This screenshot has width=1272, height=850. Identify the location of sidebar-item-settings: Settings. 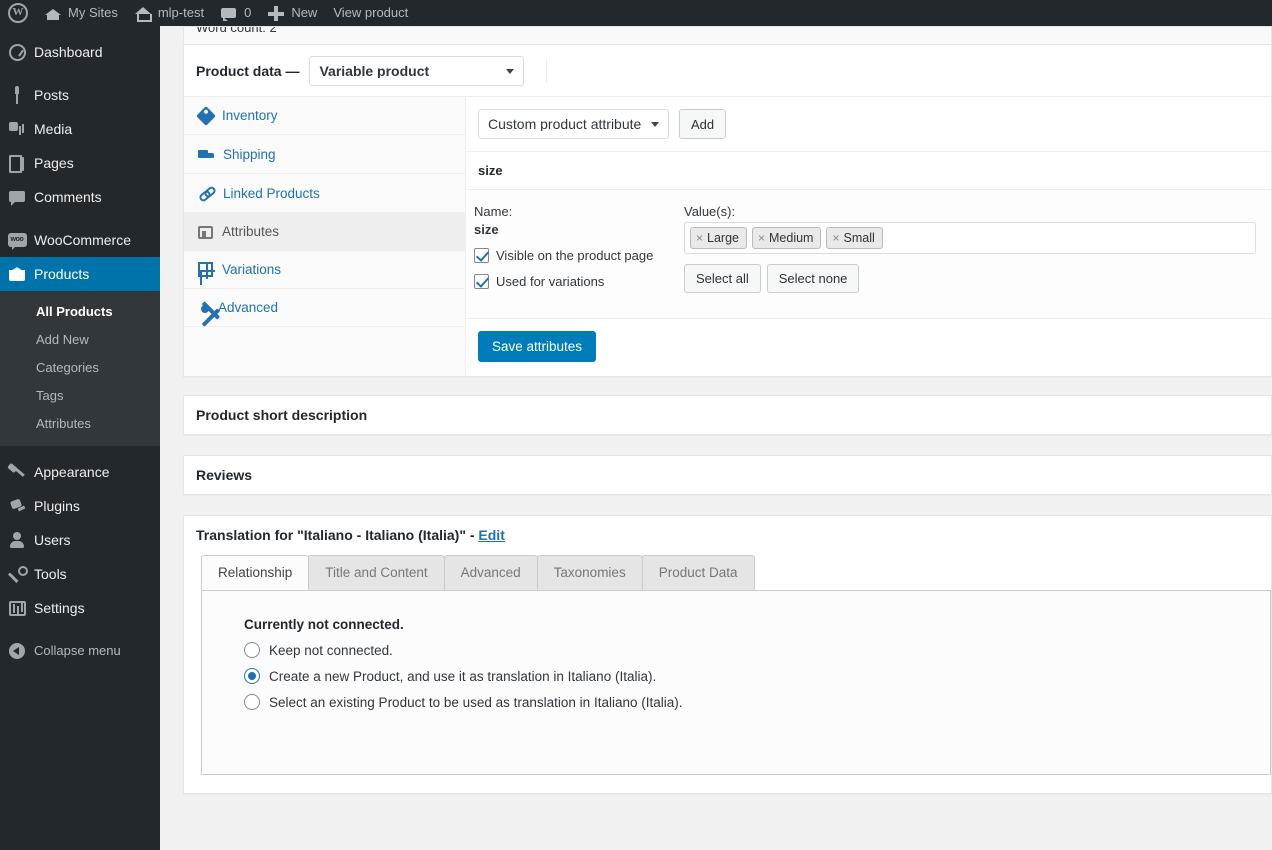
(80, 608).